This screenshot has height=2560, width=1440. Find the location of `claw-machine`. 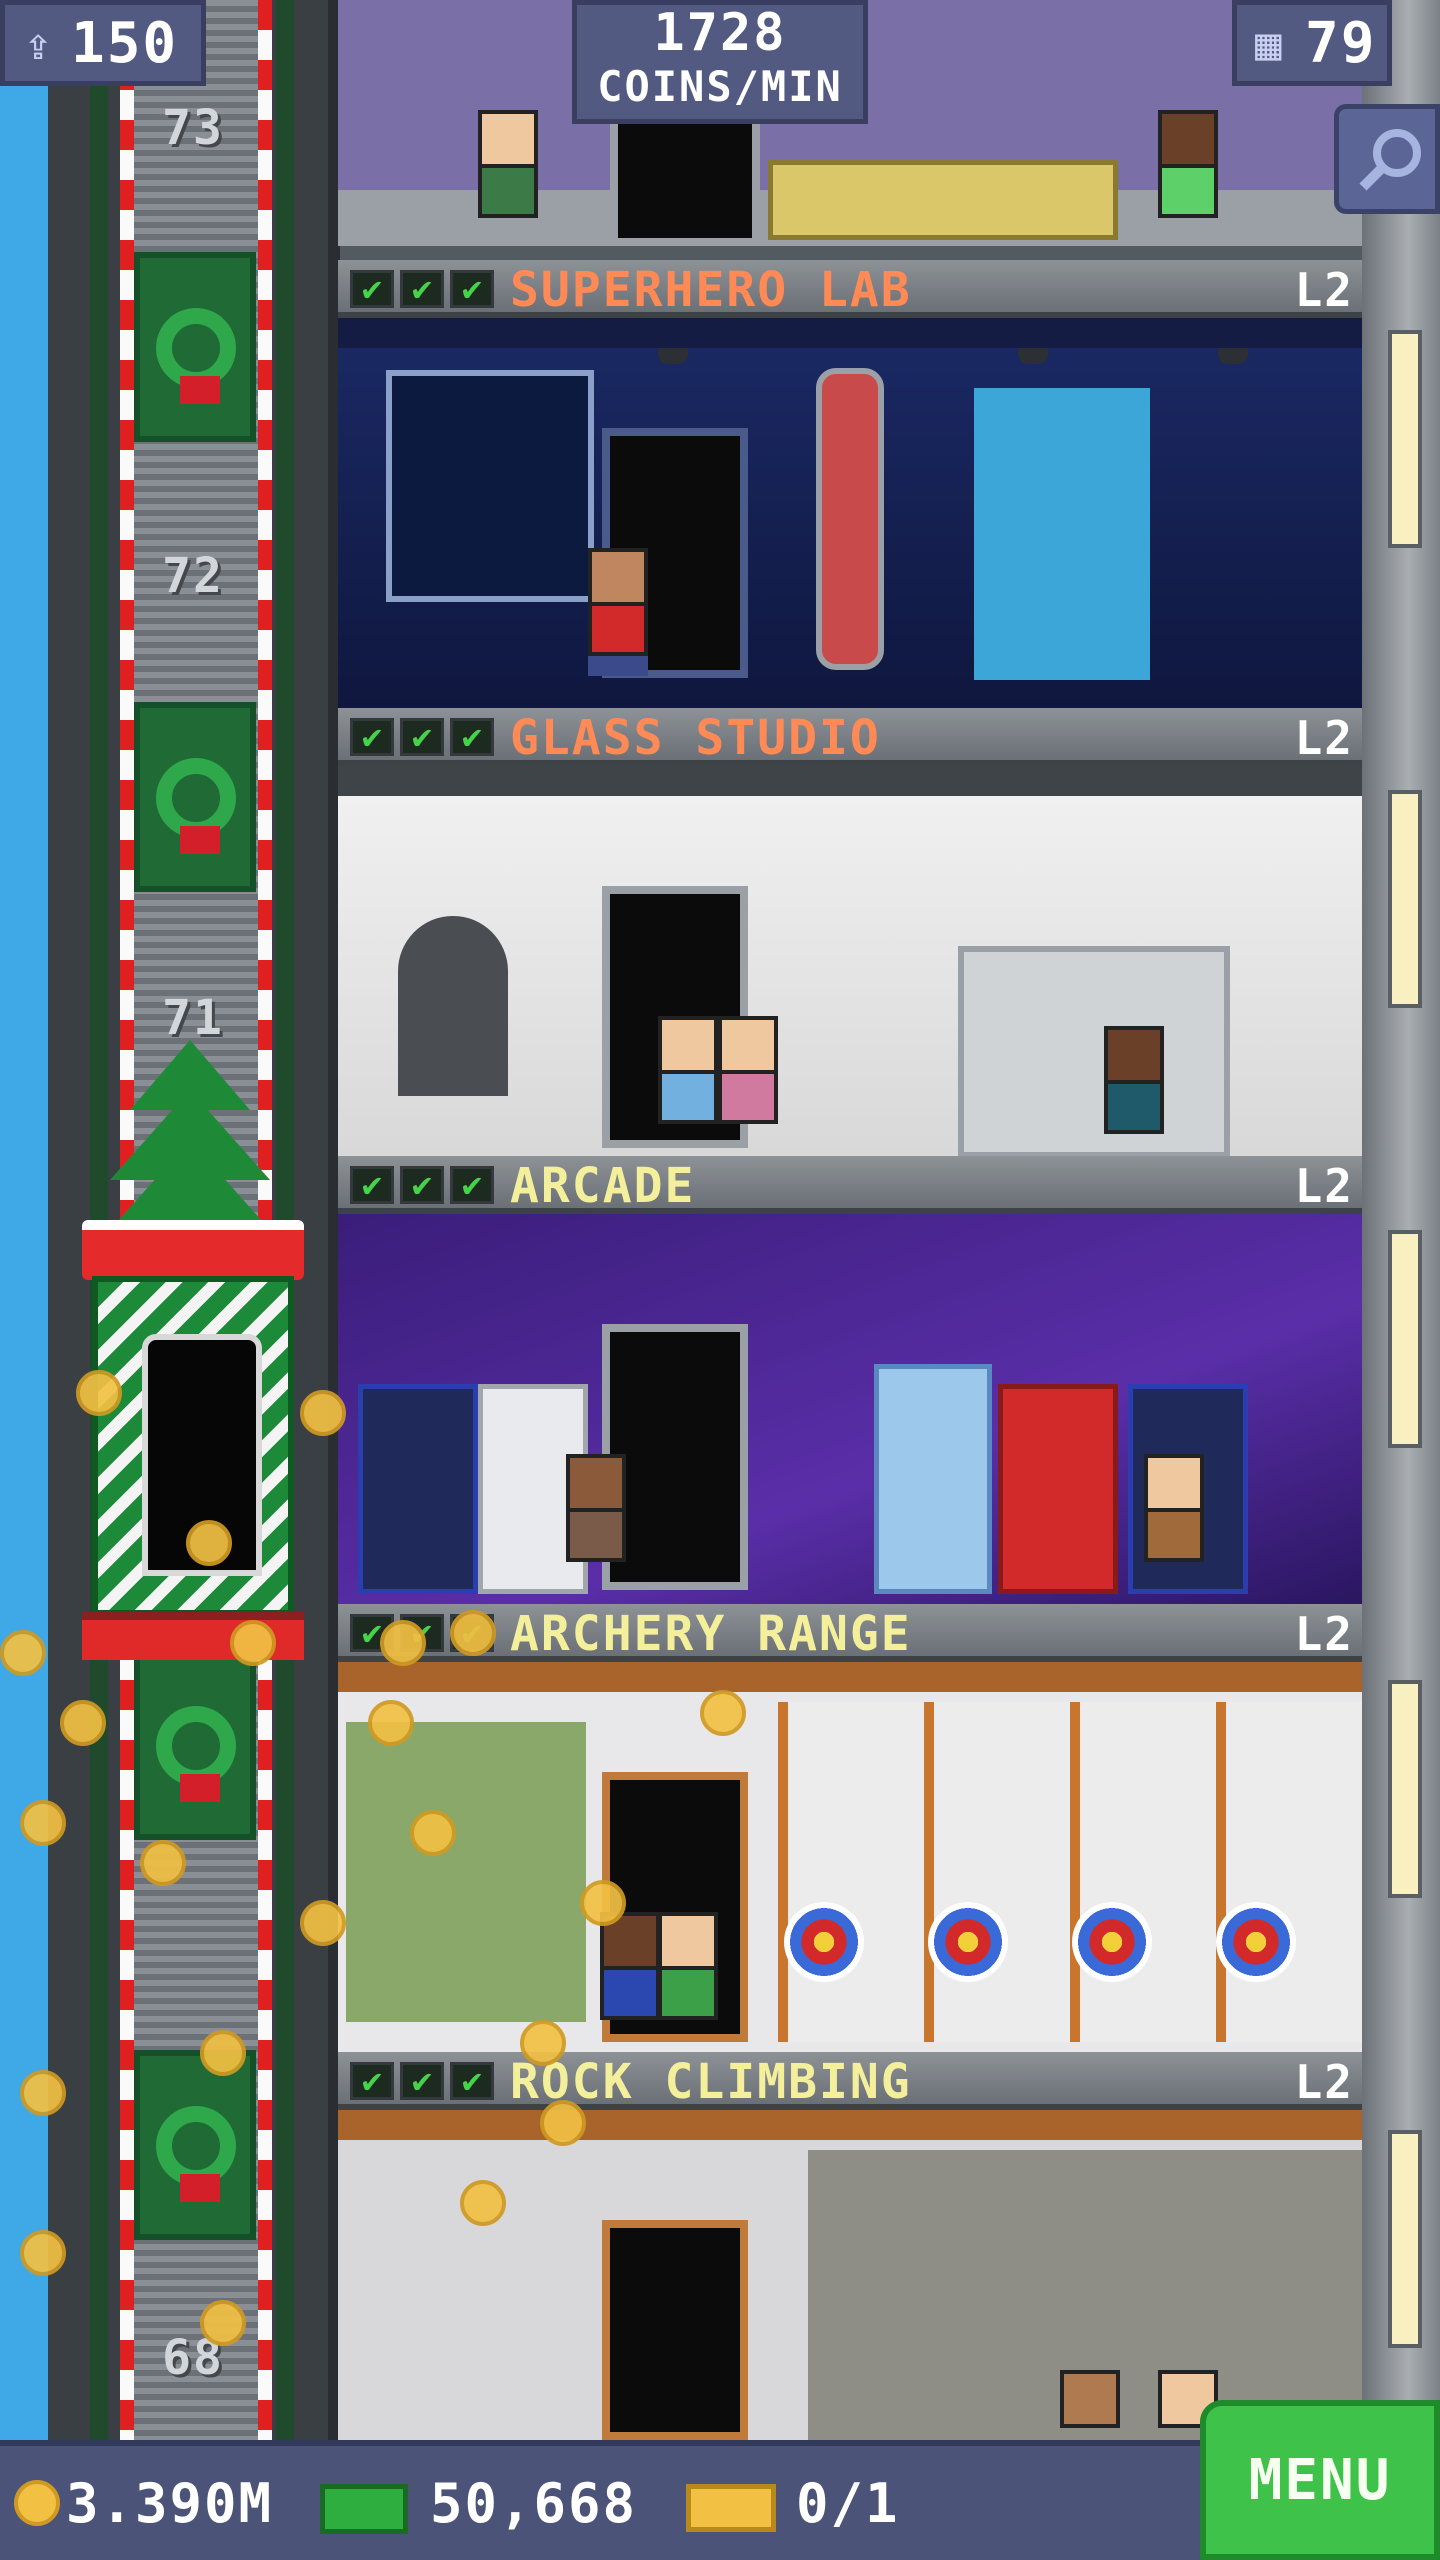

claw-machine is located at coordinates (933, 1479).